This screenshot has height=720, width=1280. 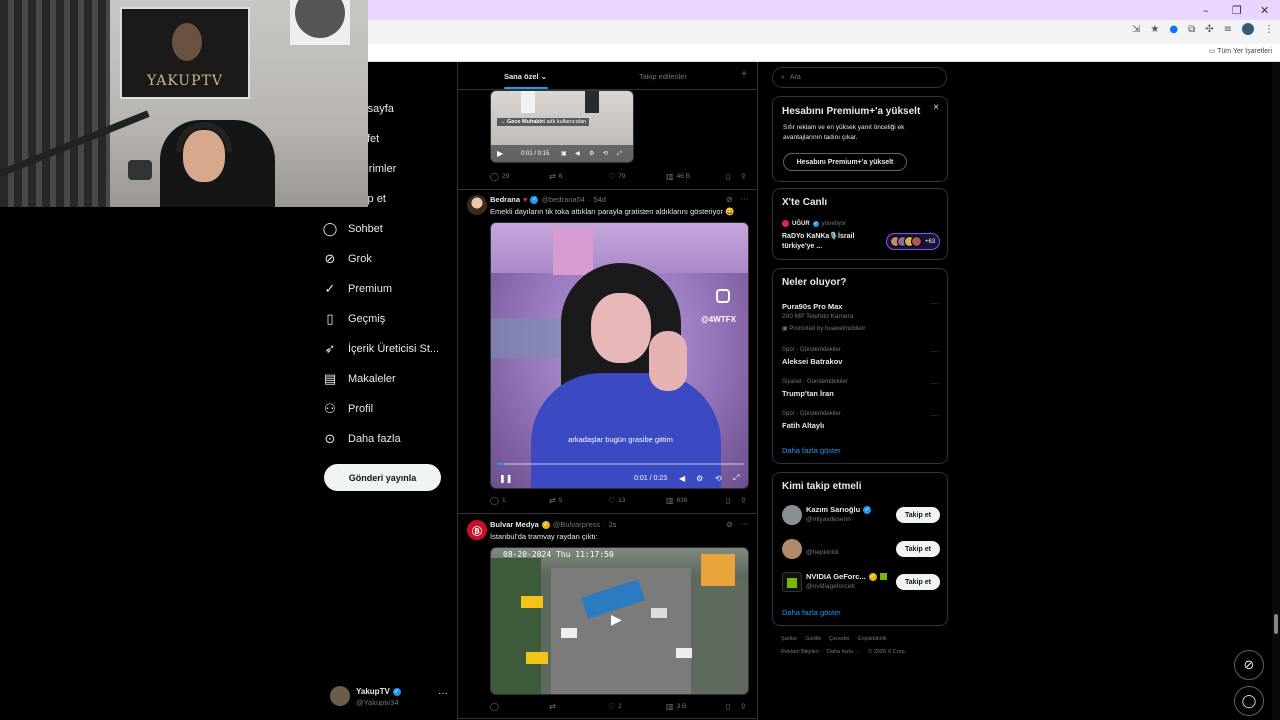 What do you see at coordinates (839, 639) in the screenshot?
I see `footer-link: Çerezler` at bounding box center [839, 639].